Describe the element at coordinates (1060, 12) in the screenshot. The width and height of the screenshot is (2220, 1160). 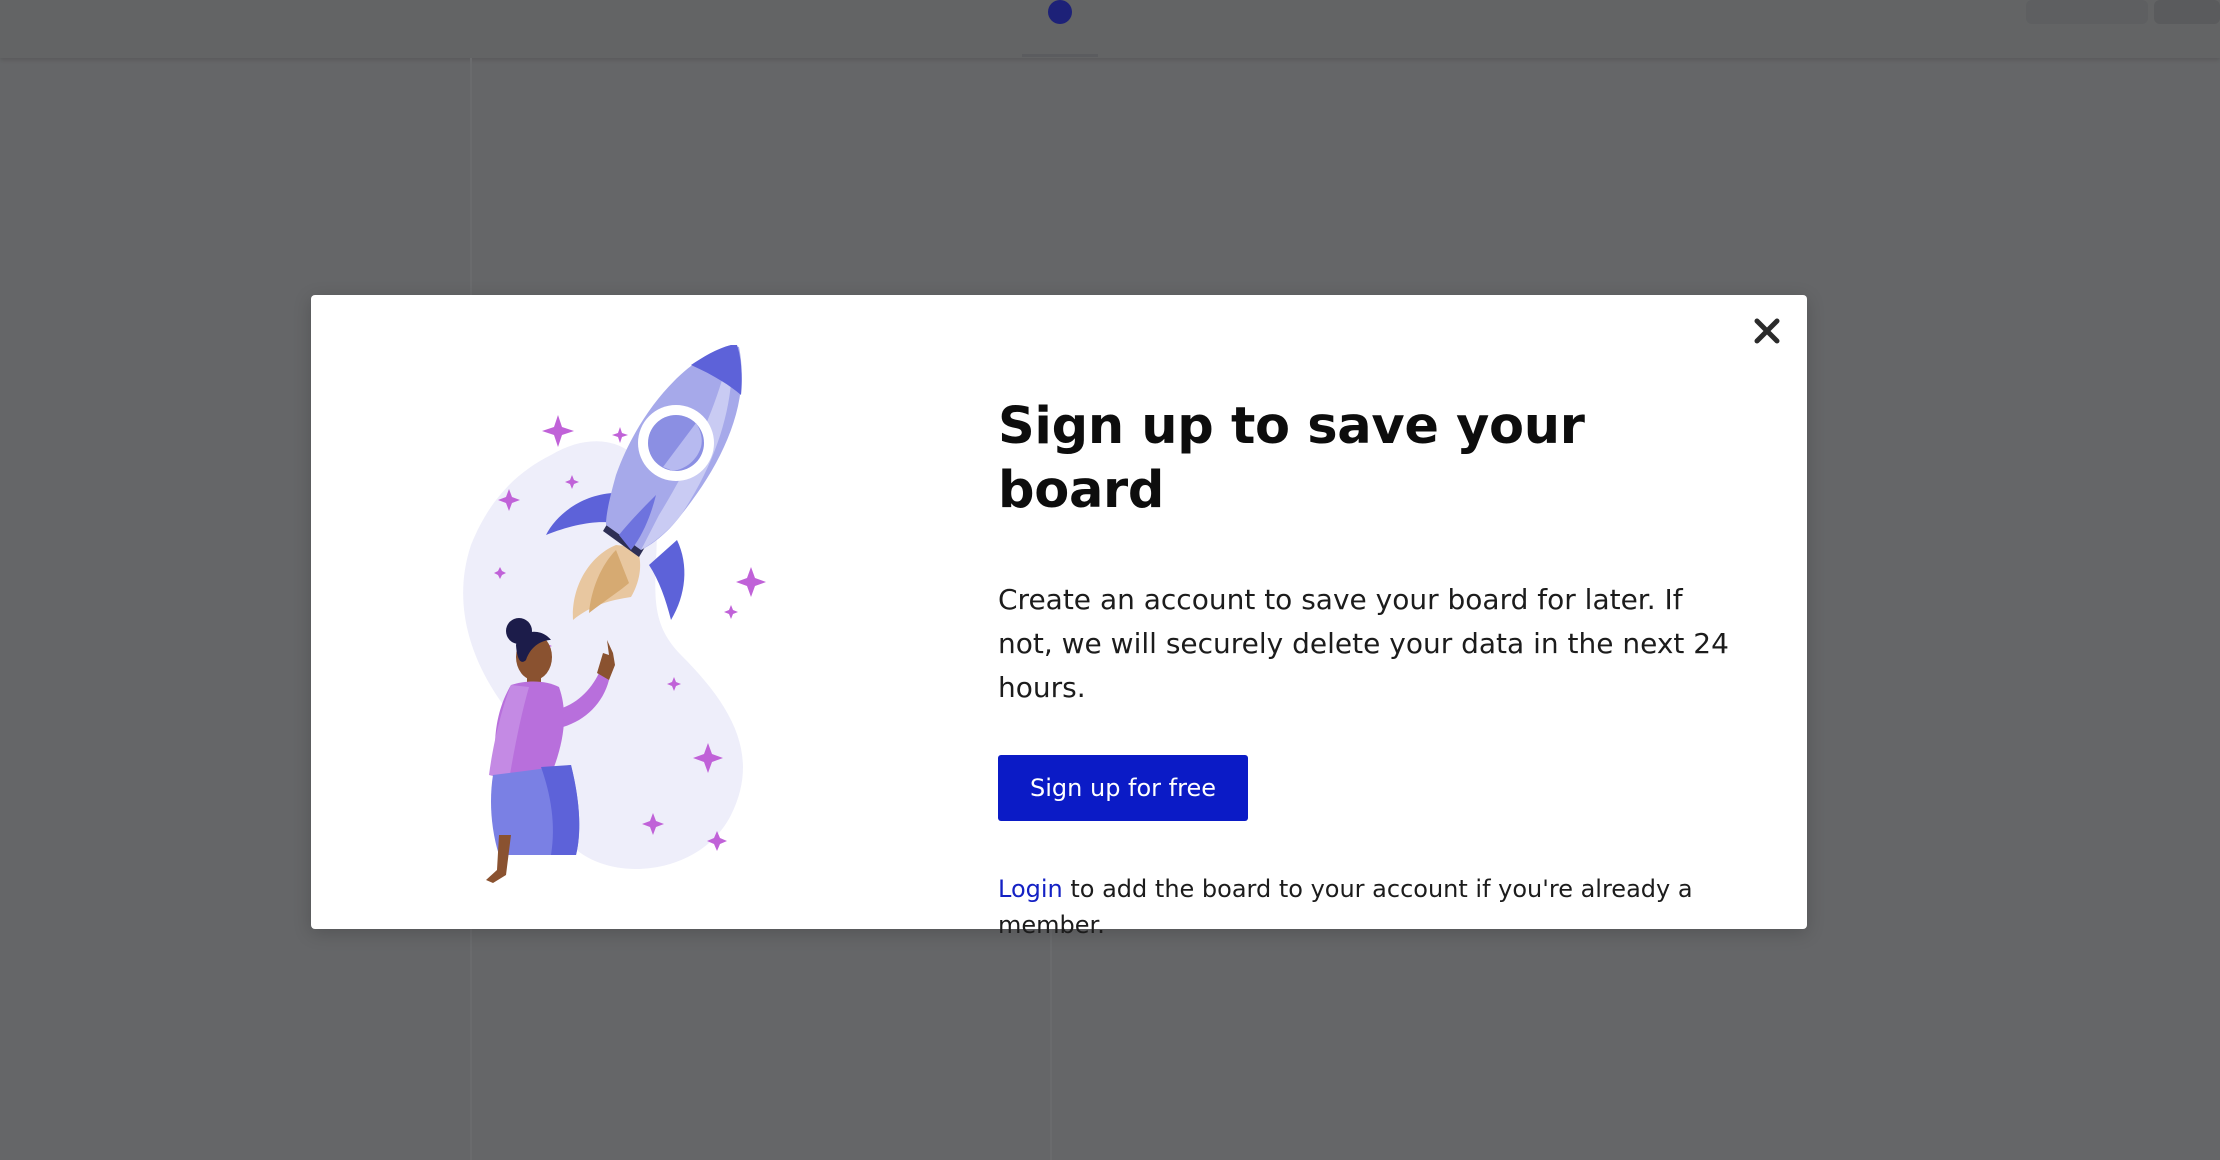
I see `app-logo-icon` at that location.